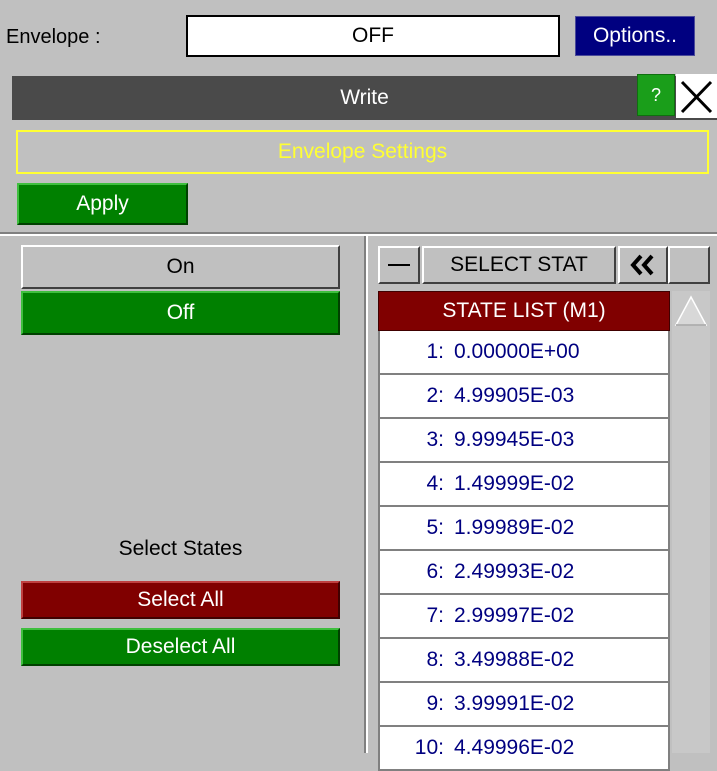 The height and width of the screenshot is (771, 717). What do you see at coordinates (514, 527) in the screenshot?
I see `state-value: 1.99989E-02` at bounding box center [514, 527].